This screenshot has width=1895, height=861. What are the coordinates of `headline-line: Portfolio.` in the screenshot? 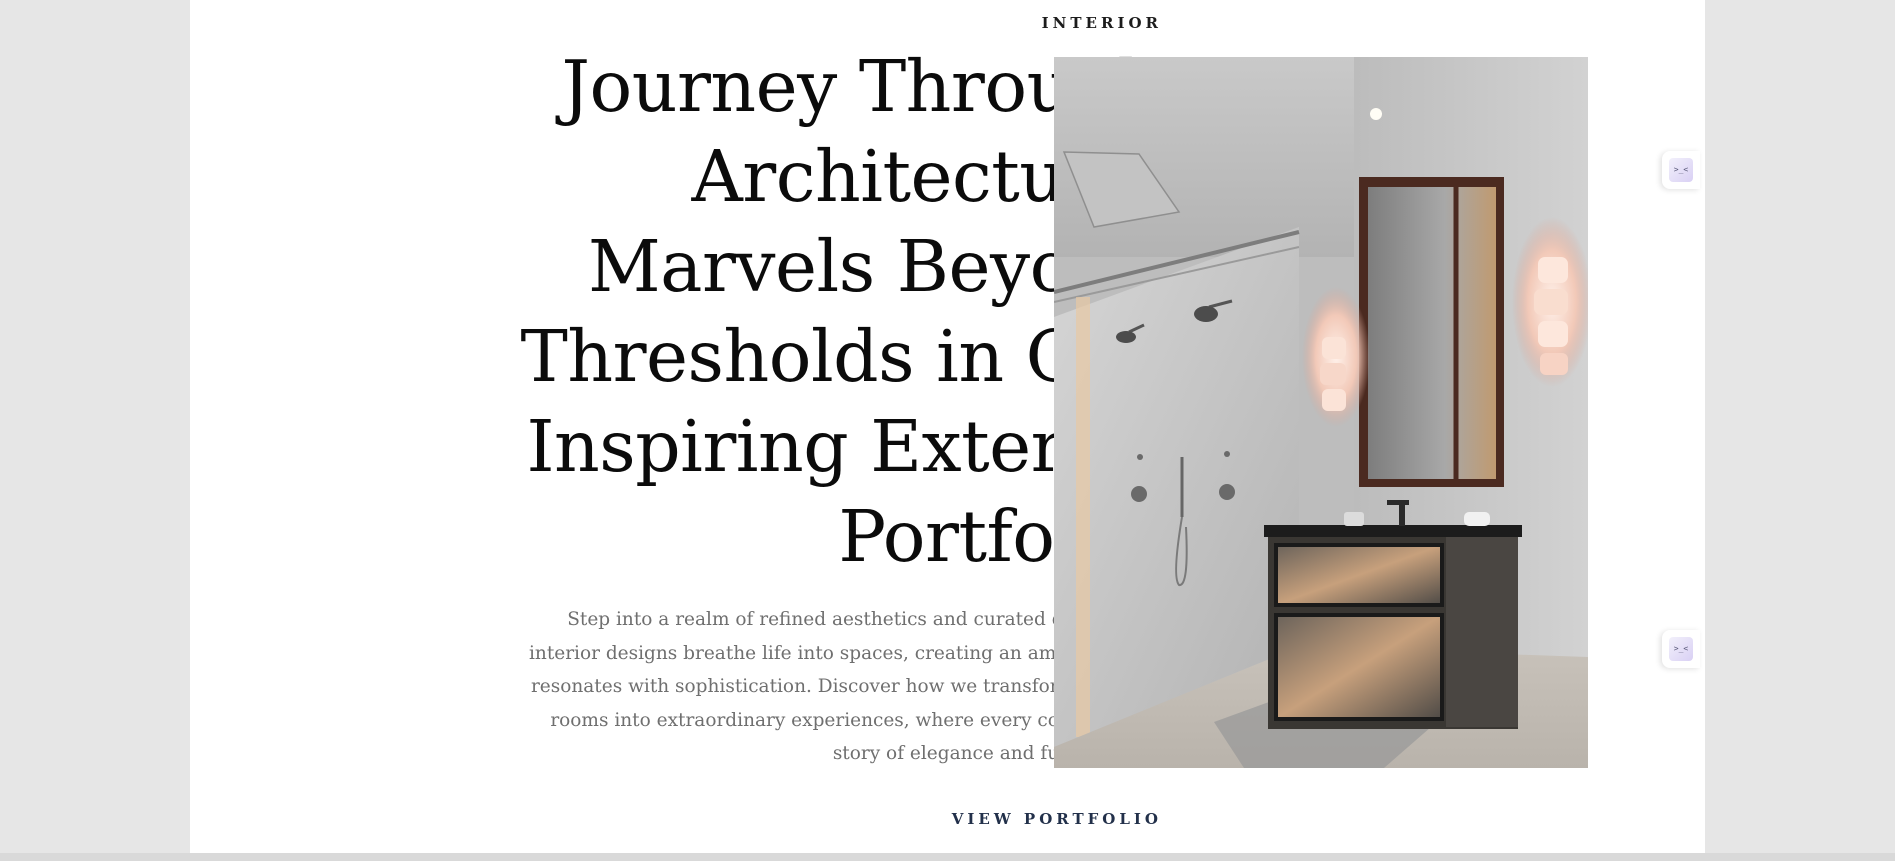 It's located at (1000, 536).